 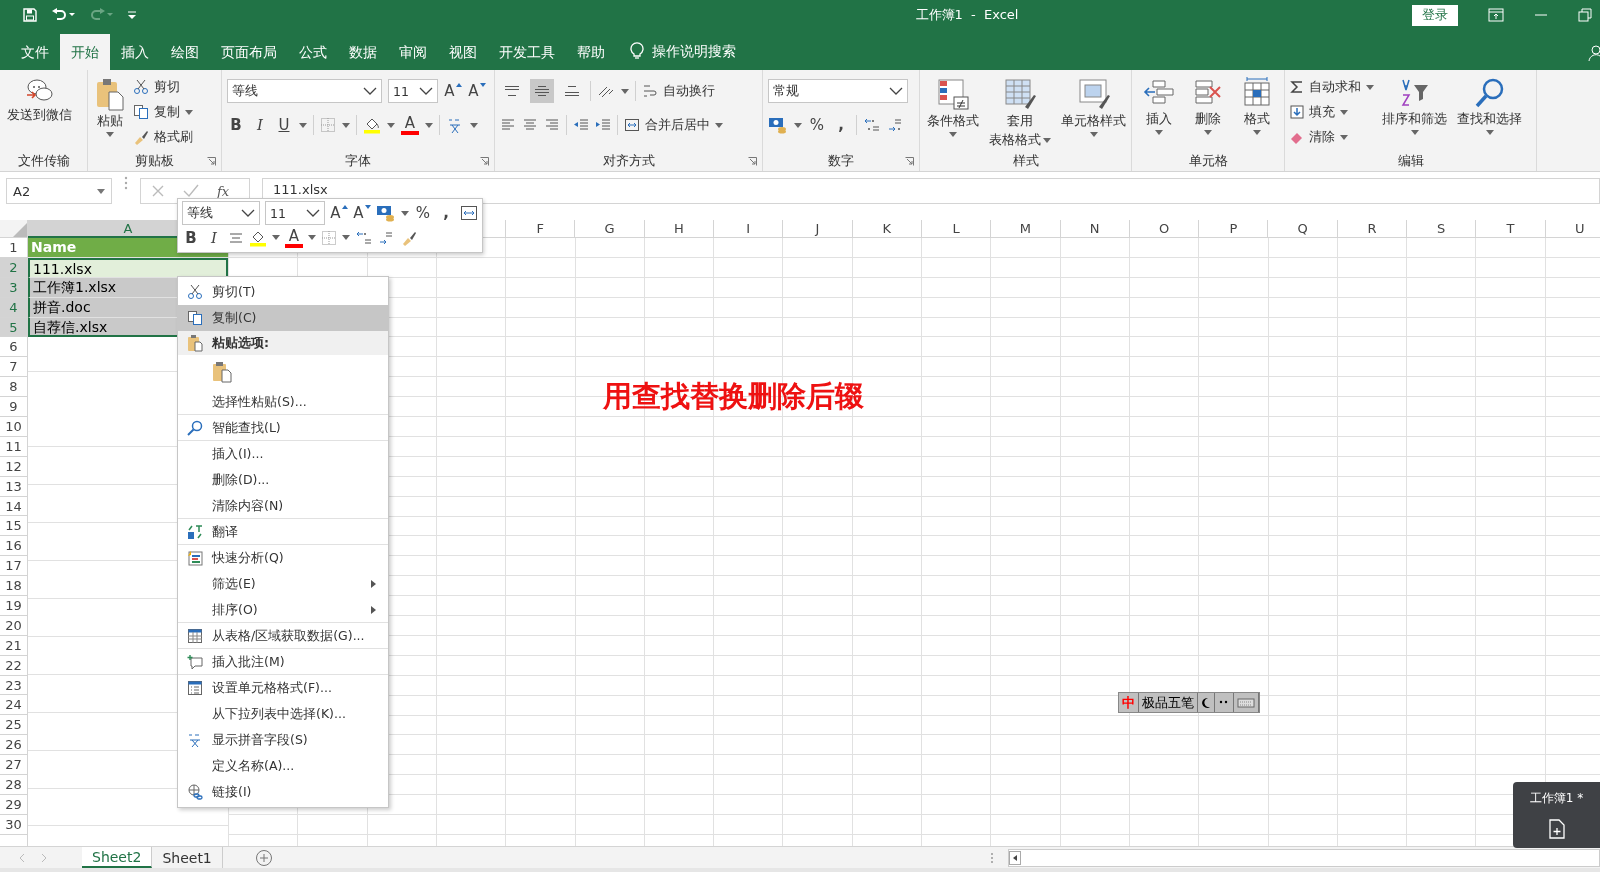 What do you see at coordinates (552, 125) in the screenshot?
I see `align-right-icon` at bounding box center [552, 125].